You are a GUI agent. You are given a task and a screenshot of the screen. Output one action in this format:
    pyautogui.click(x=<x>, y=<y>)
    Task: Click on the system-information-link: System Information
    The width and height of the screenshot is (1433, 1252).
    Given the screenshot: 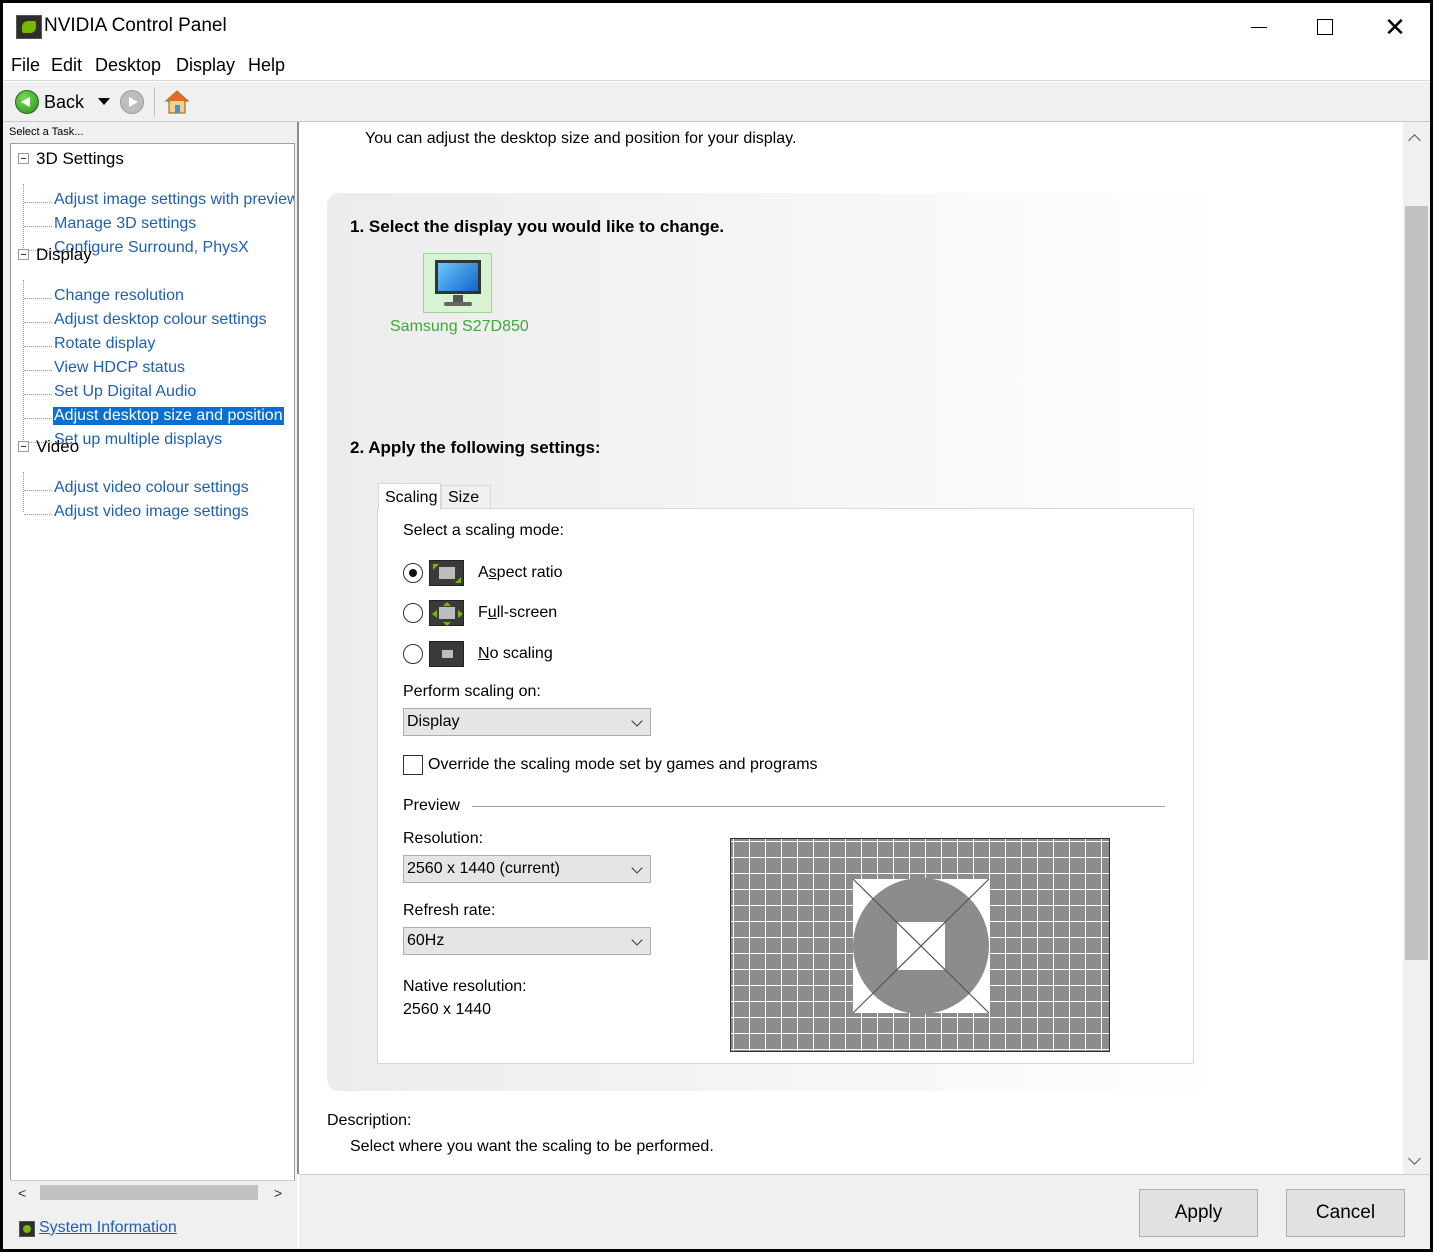 What is the action you would take?
    pyautogui.click(x=108, y=1228)
    